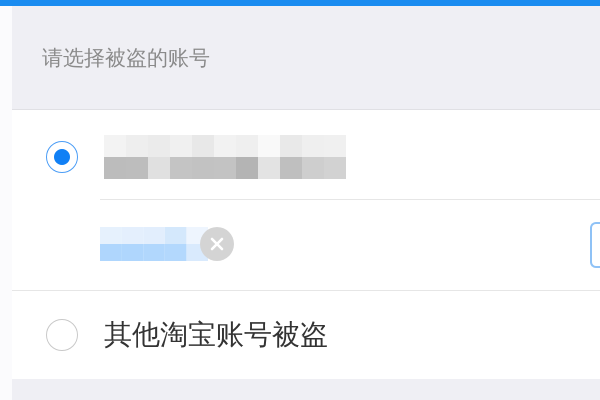  I want to click on partial-button, so click(595, 245).